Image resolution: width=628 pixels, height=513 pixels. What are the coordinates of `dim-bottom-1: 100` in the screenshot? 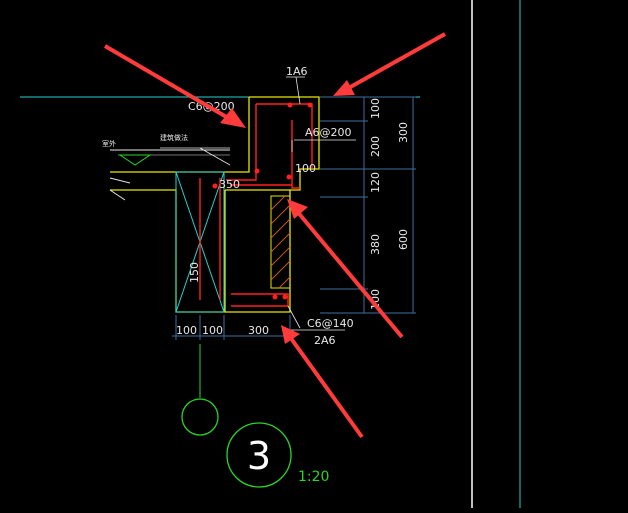 It's located at (186, 330).